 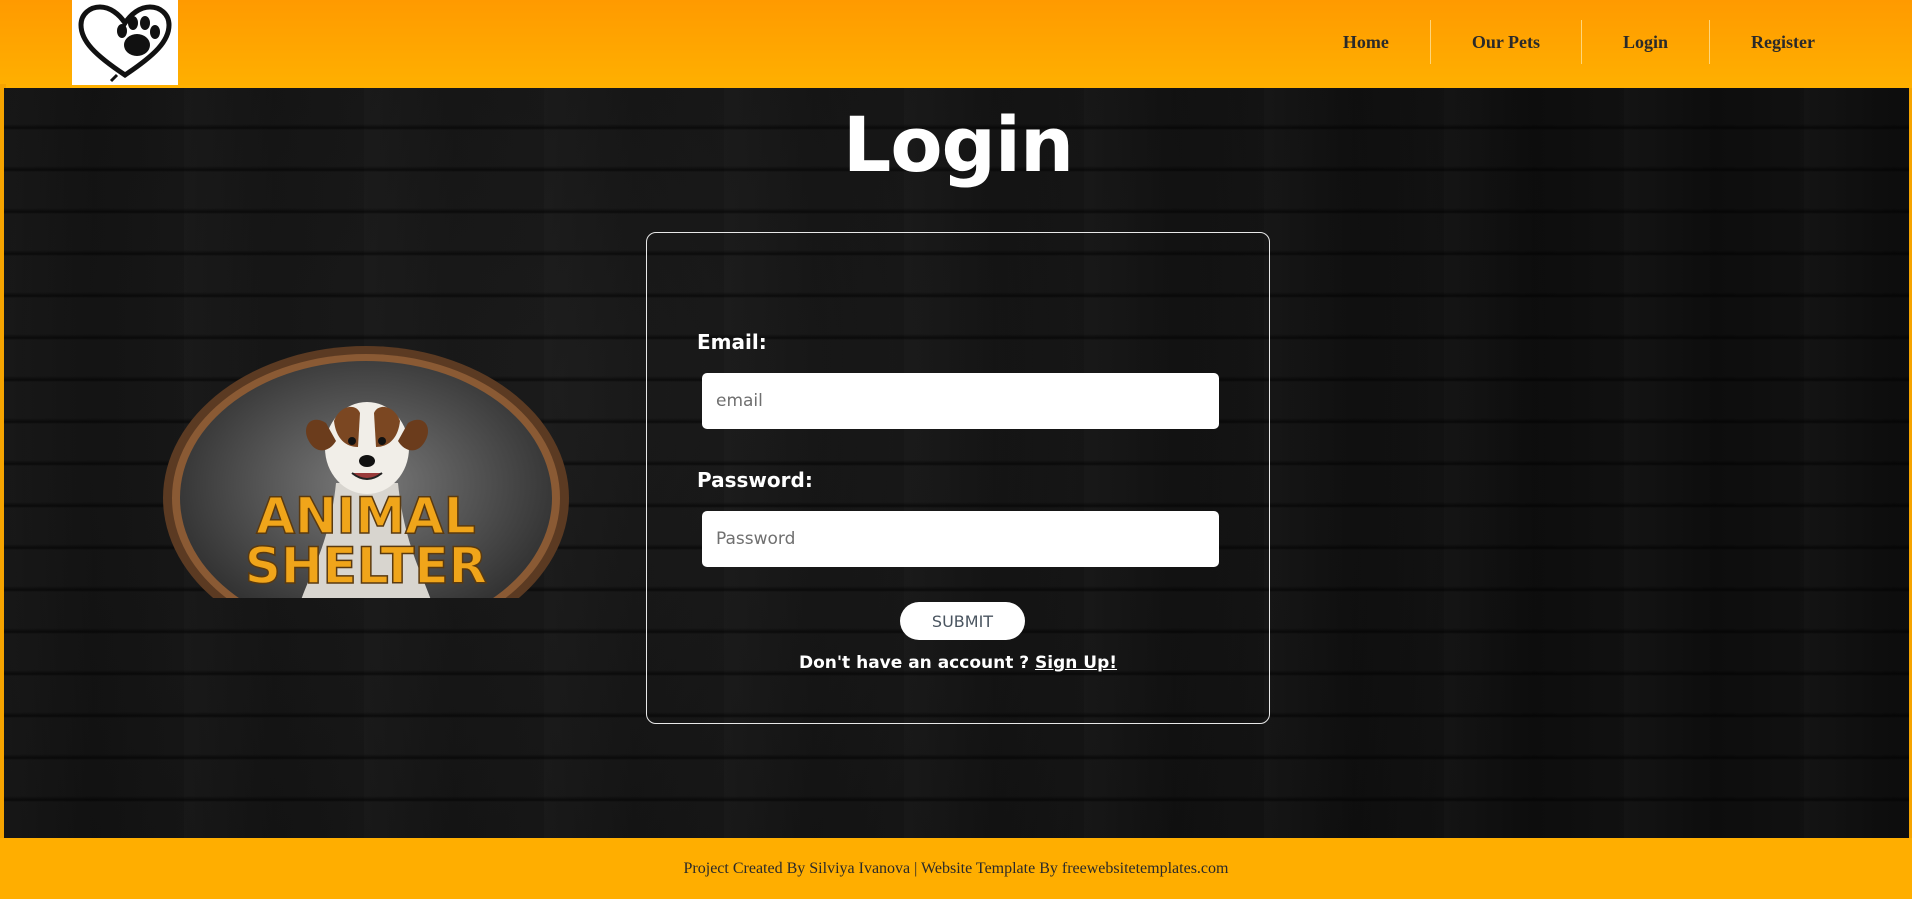 What do you see at coordinates (755, 480) in the screenshot?
I see `password-label: Password:` at bounding box center [755, 480].